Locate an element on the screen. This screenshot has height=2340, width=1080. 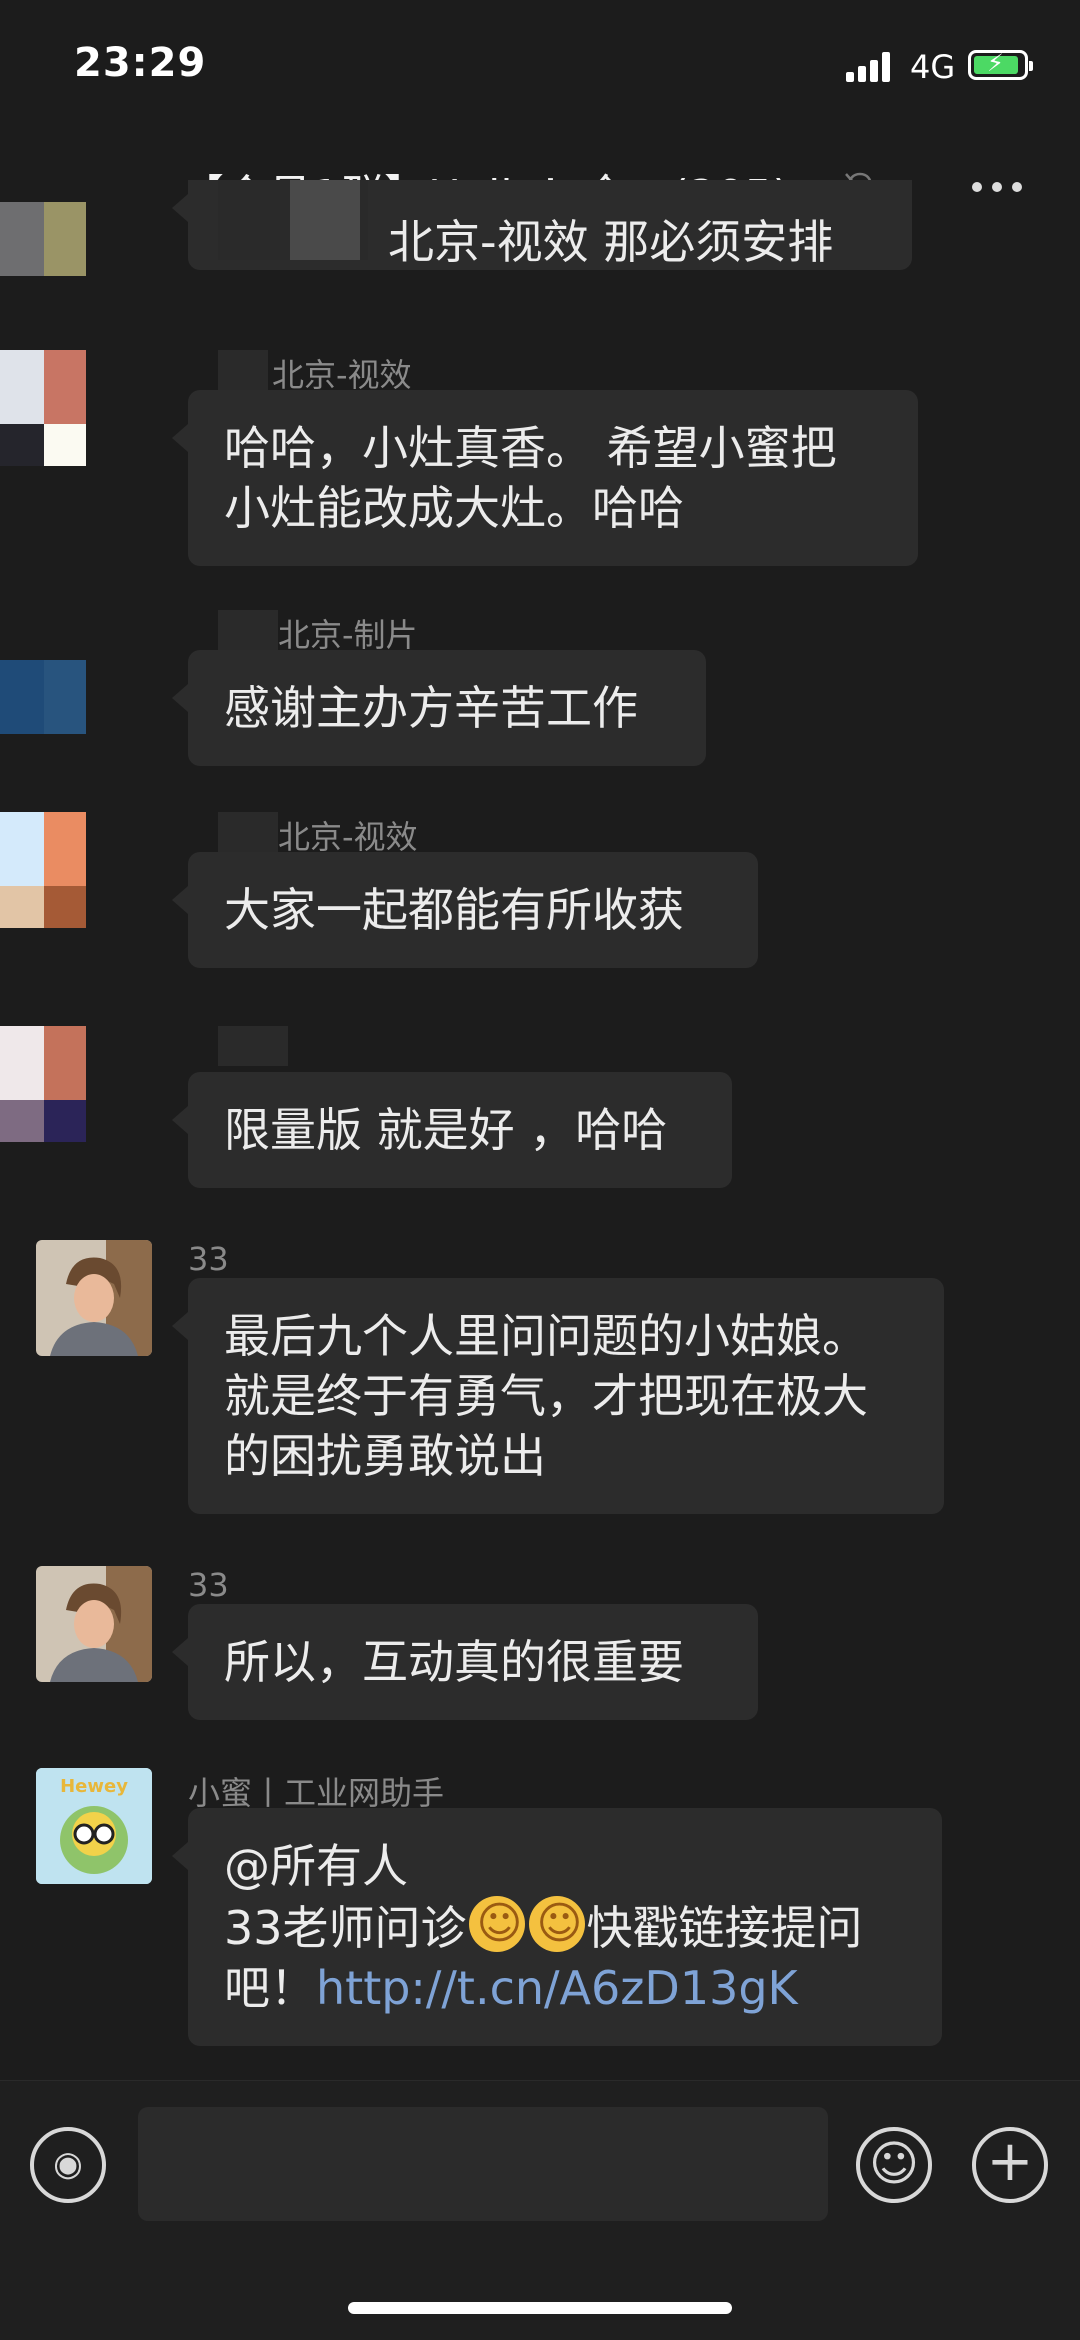
battery-icon: ⚡ is located at coordinates (1000, 64).